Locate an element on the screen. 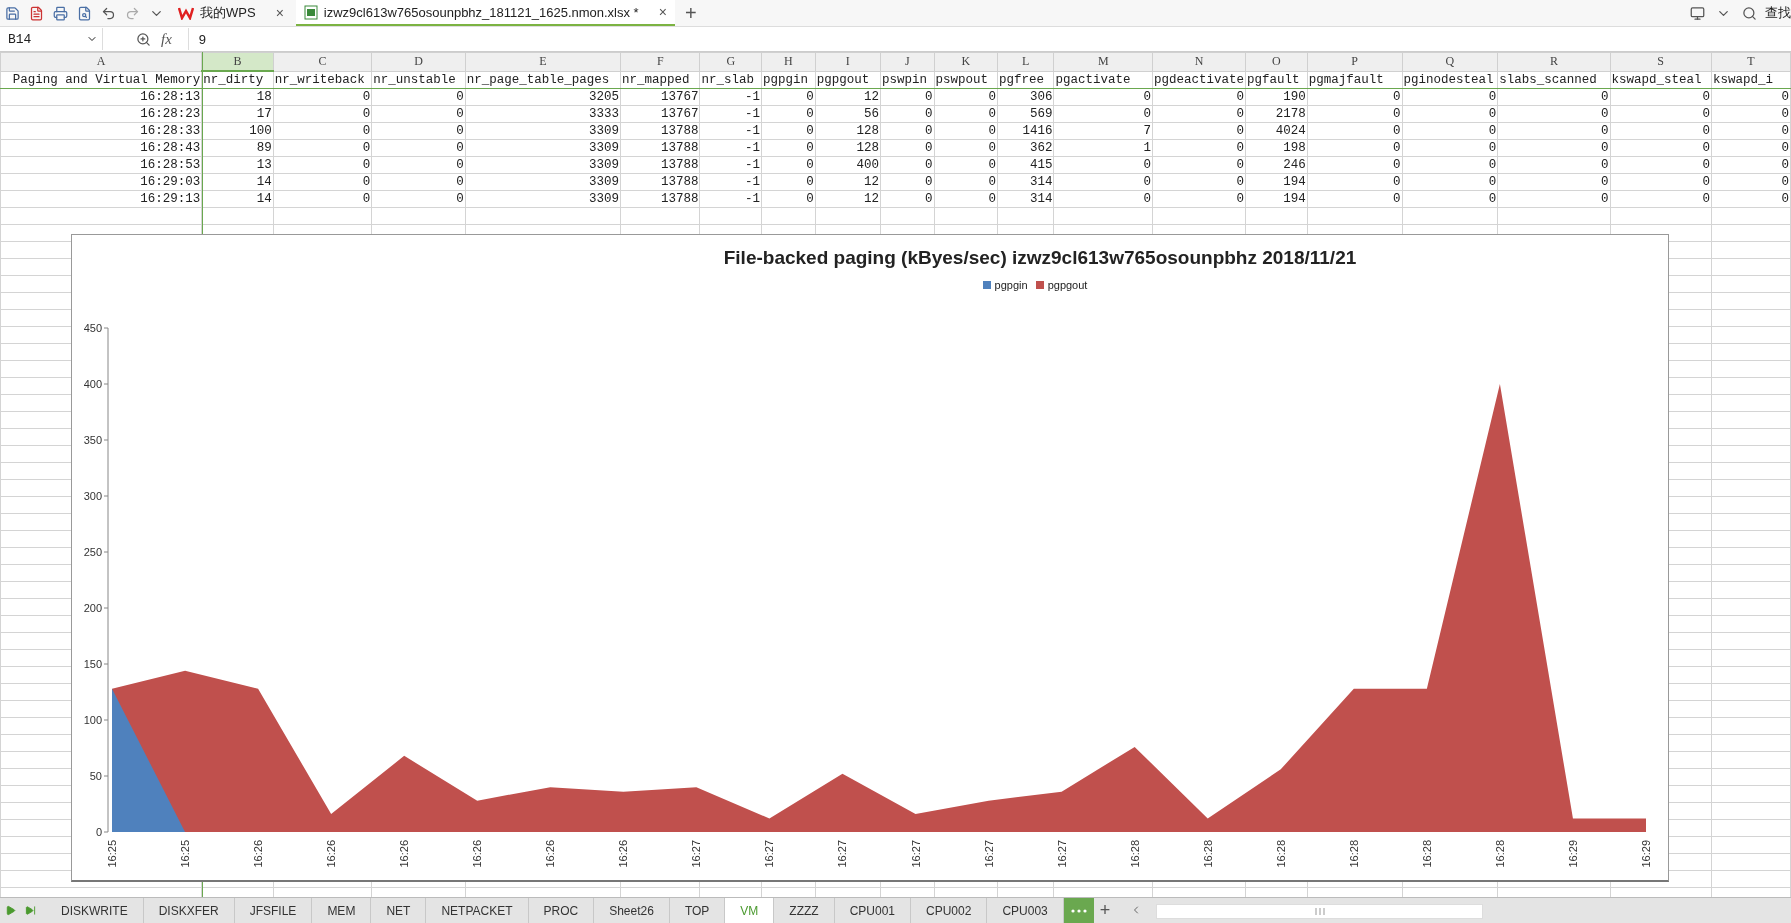 This screenshot has width=1791, height=923. tab-label: 我的WPS is located at coordinates (228, 13).